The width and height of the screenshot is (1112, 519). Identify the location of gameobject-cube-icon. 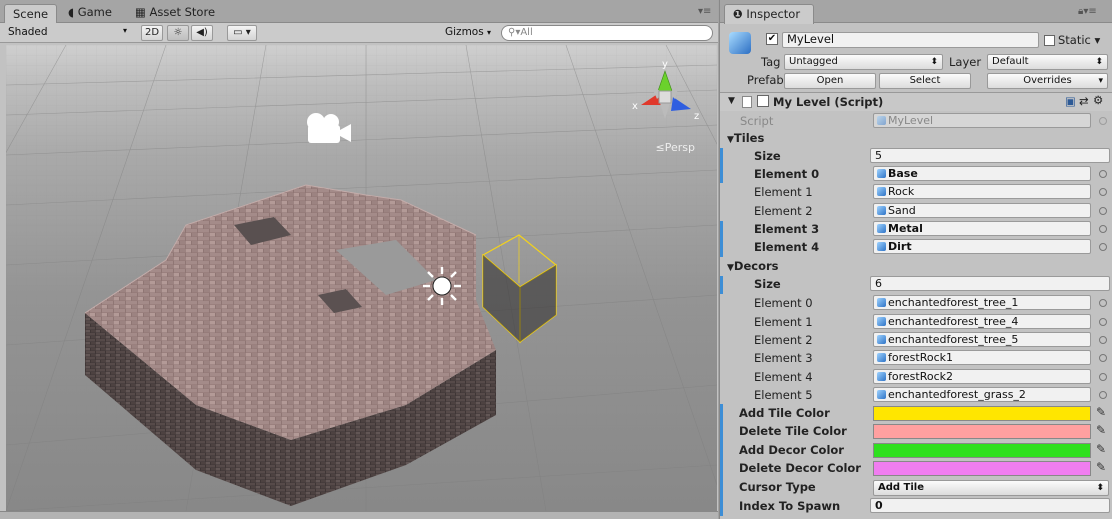
(740, 43).